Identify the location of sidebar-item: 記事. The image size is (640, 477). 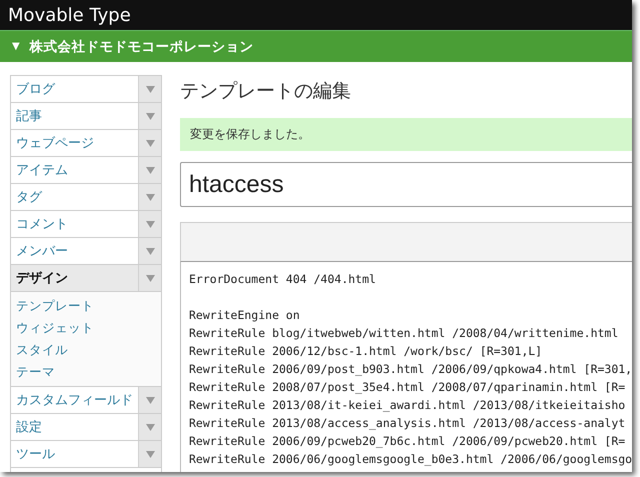
(86, 116).